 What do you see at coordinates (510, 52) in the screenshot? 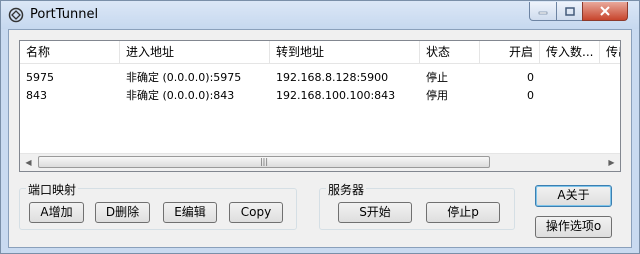
I see `column-header-open: 开启` at bounding box center [510, 52].